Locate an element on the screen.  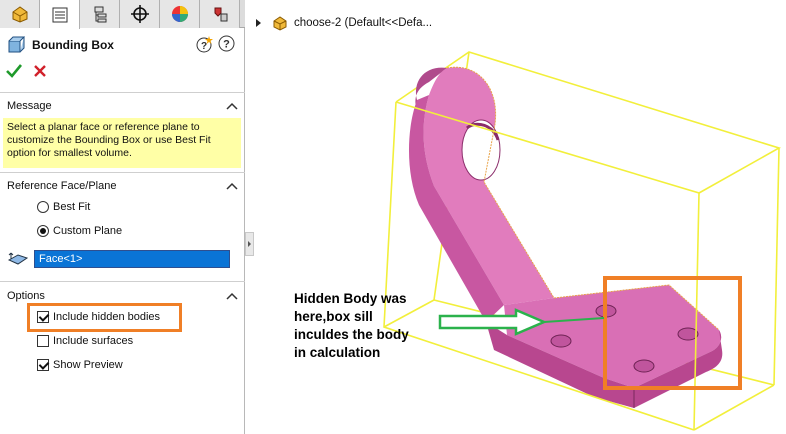
dimxpert-icon is located at coordinates (139, 14).